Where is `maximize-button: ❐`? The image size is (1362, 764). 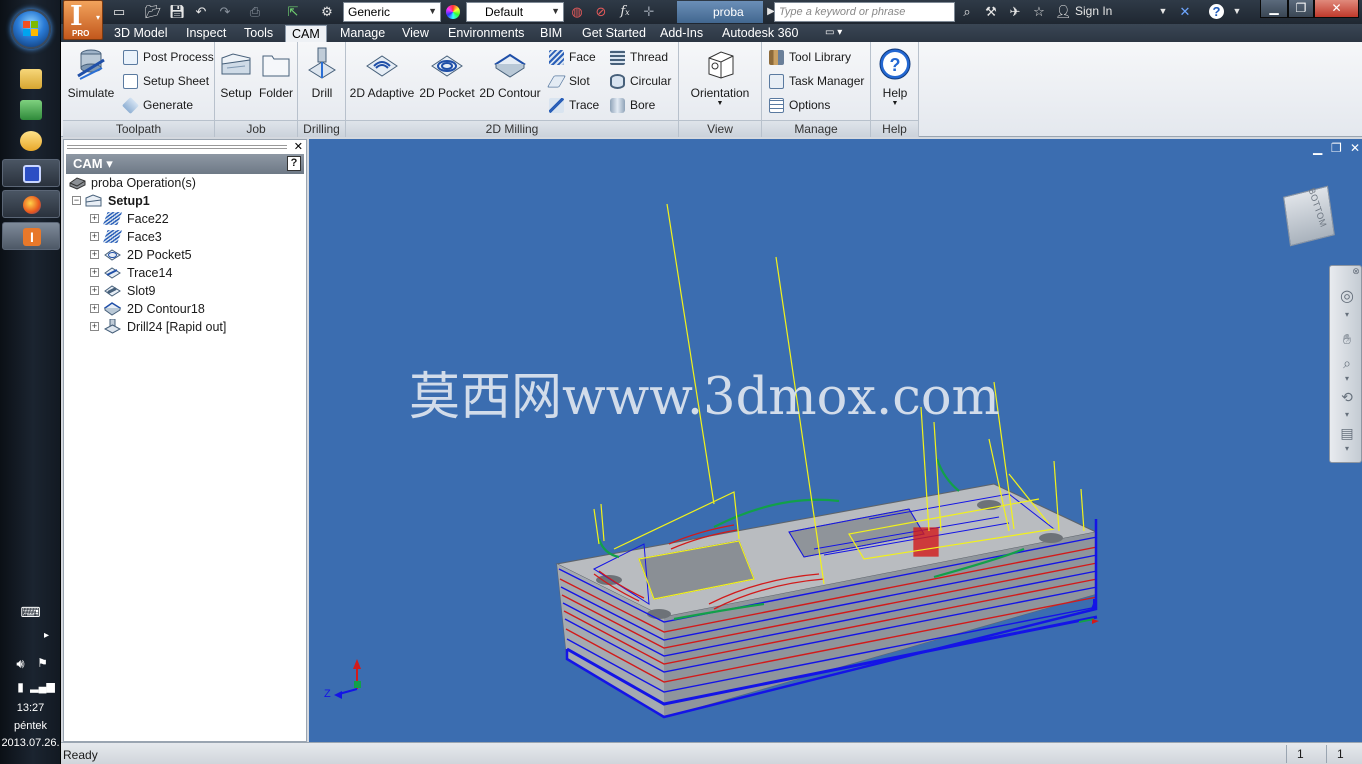 maximize-button: ❐ is located at coordinates (1301, 9).